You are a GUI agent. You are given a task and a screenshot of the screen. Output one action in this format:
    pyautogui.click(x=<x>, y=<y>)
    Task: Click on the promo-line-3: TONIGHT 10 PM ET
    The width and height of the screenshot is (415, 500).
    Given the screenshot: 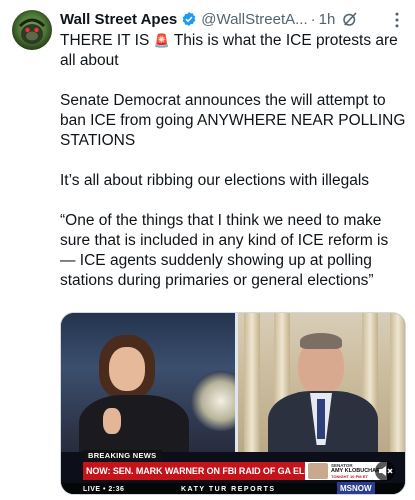 What is the action you would take?
    pyautogui.click(x=349, y=476)
    